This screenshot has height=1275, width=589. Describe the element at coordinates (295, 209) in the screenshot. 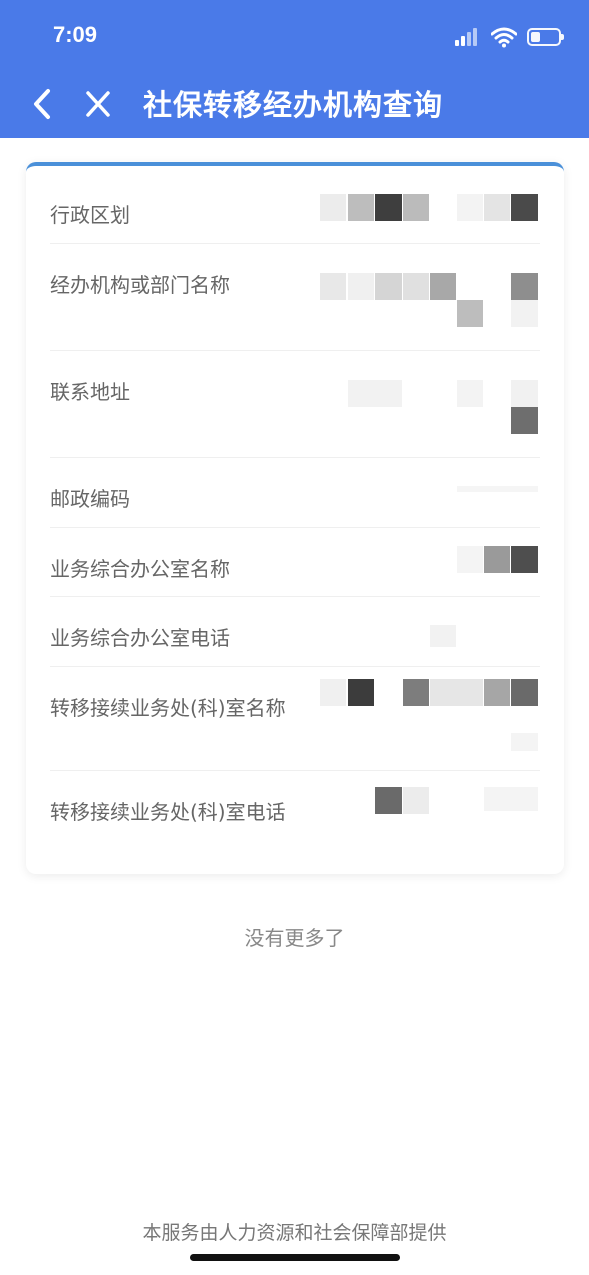

I see `info-row: 行政区划` at that location.